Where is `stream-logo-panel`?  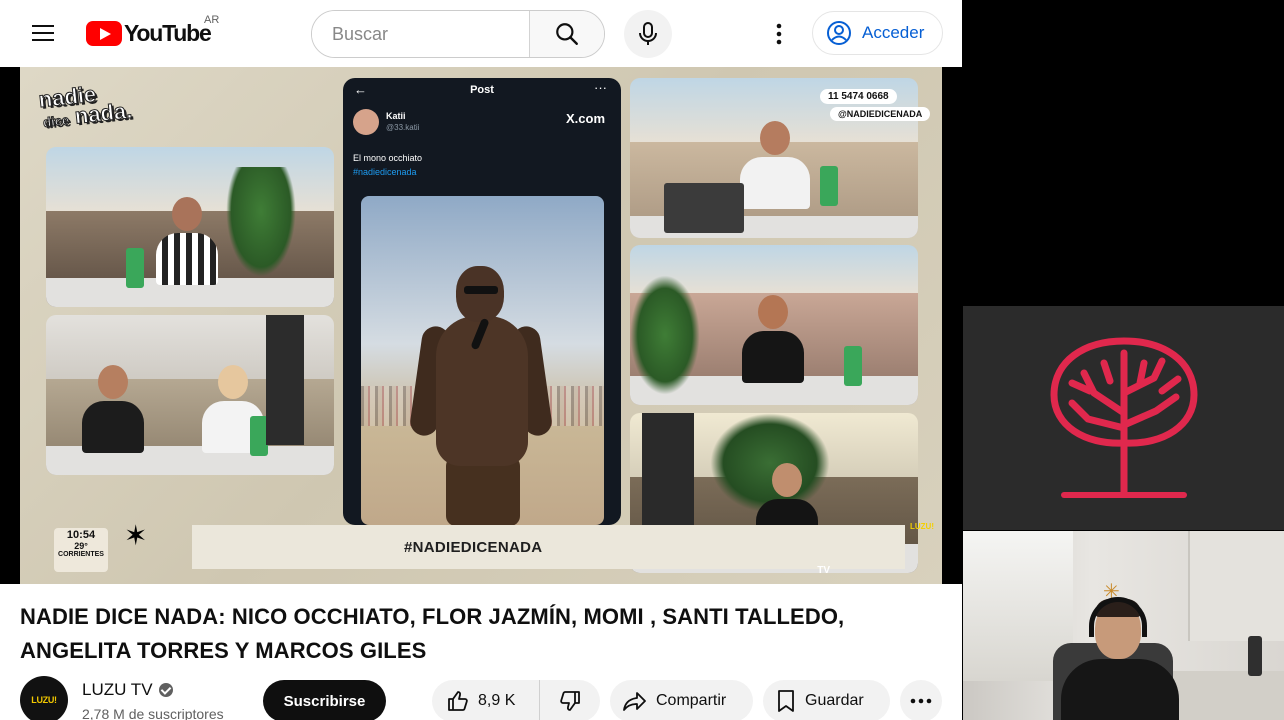
stream-logo-panel is located at coordinates (1123, 418).